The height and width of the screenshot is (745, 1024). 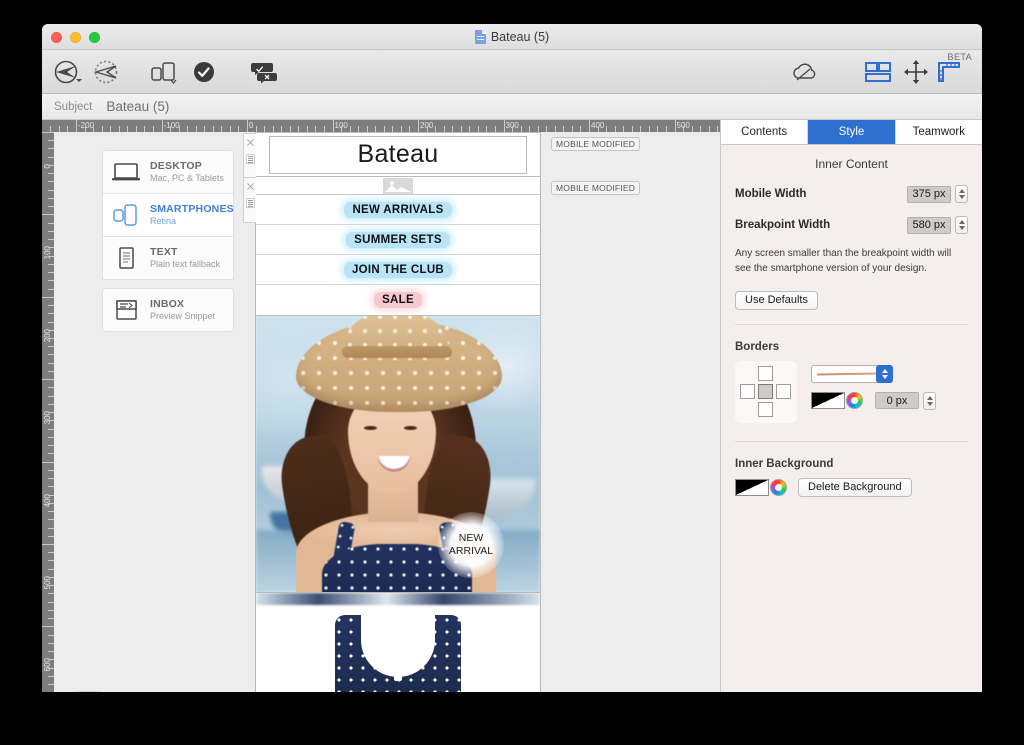 What do you see at coordinates (929, 194) in the screenshot?
I see `mobile-width-input: 375 px` at bounding box center [929, 194].